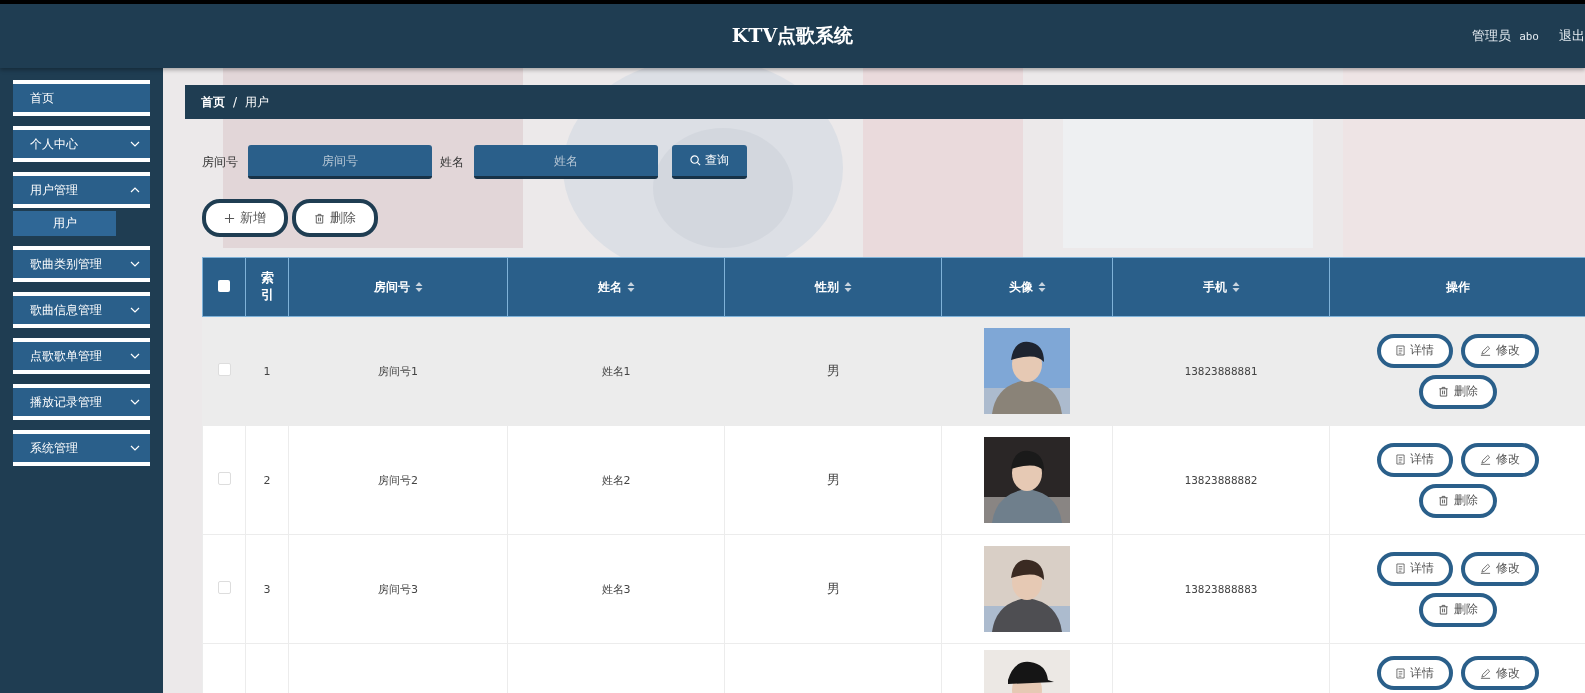 The width and height of the screenshot is (1585, 693). What do you see at coordinates (792, 35) in the screenshot?
I see `app-title: KTV点歌系统` at bounding box center [792, 35].